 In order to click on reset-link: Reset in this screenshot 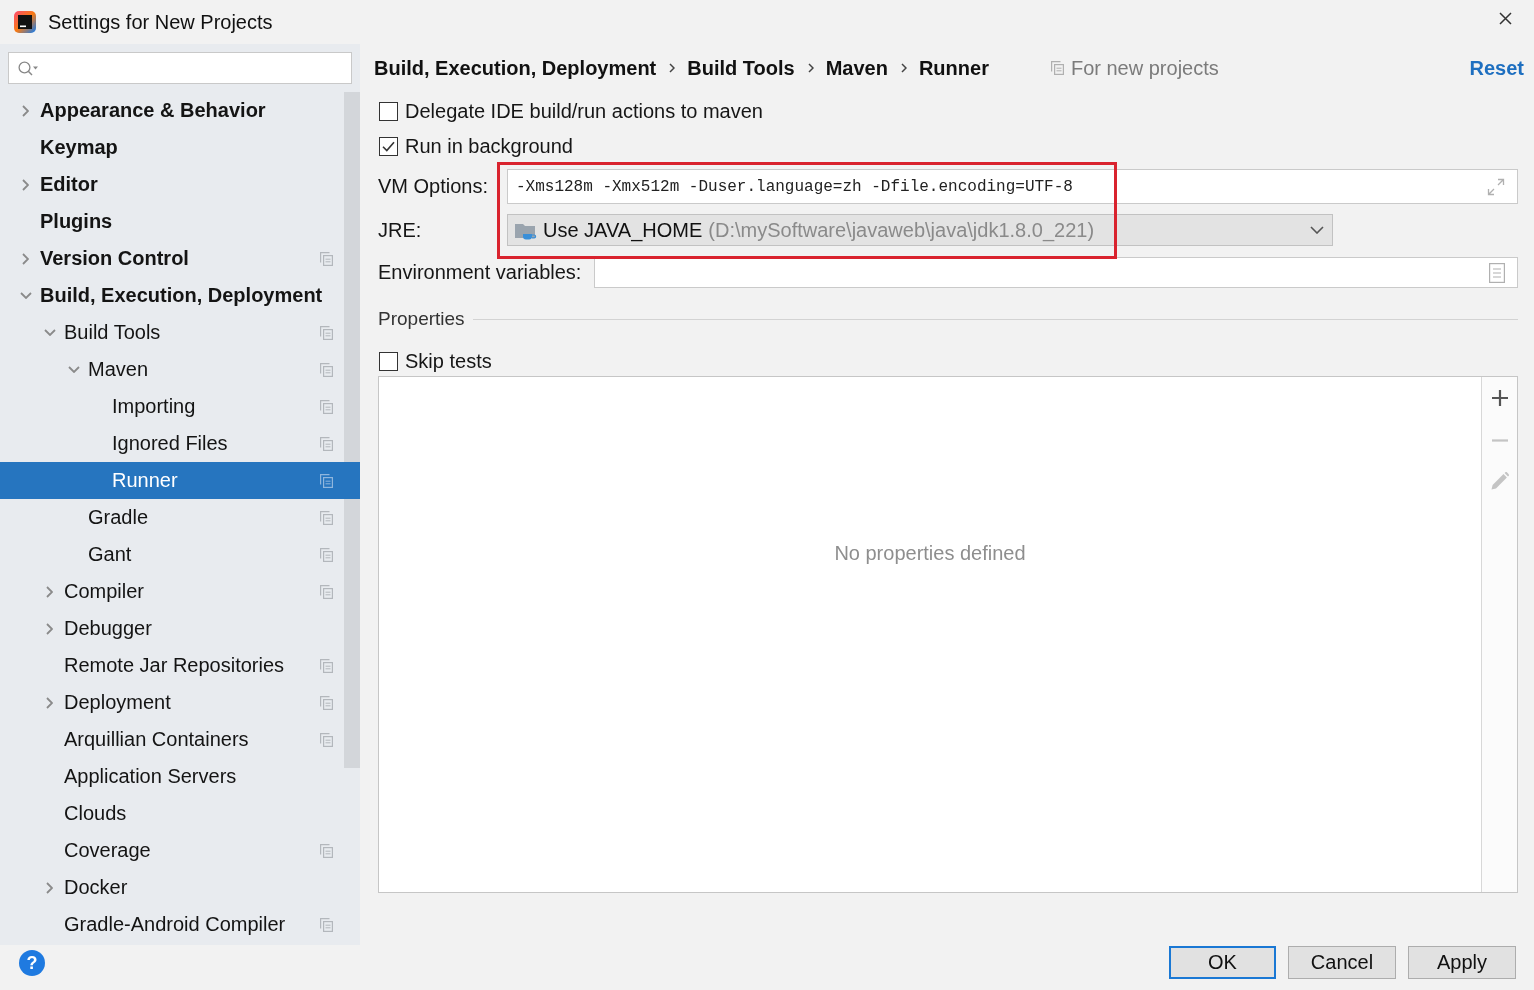, I will do `click(1496, 68)`.